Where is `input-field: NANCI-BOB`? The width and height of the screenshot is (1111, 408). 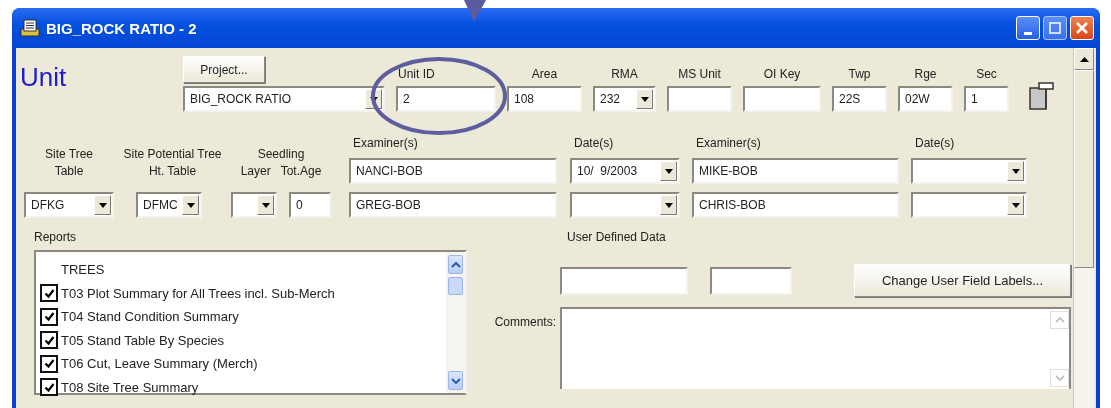 input-field: NANCI-BOB is located at coordinates (453, 171).